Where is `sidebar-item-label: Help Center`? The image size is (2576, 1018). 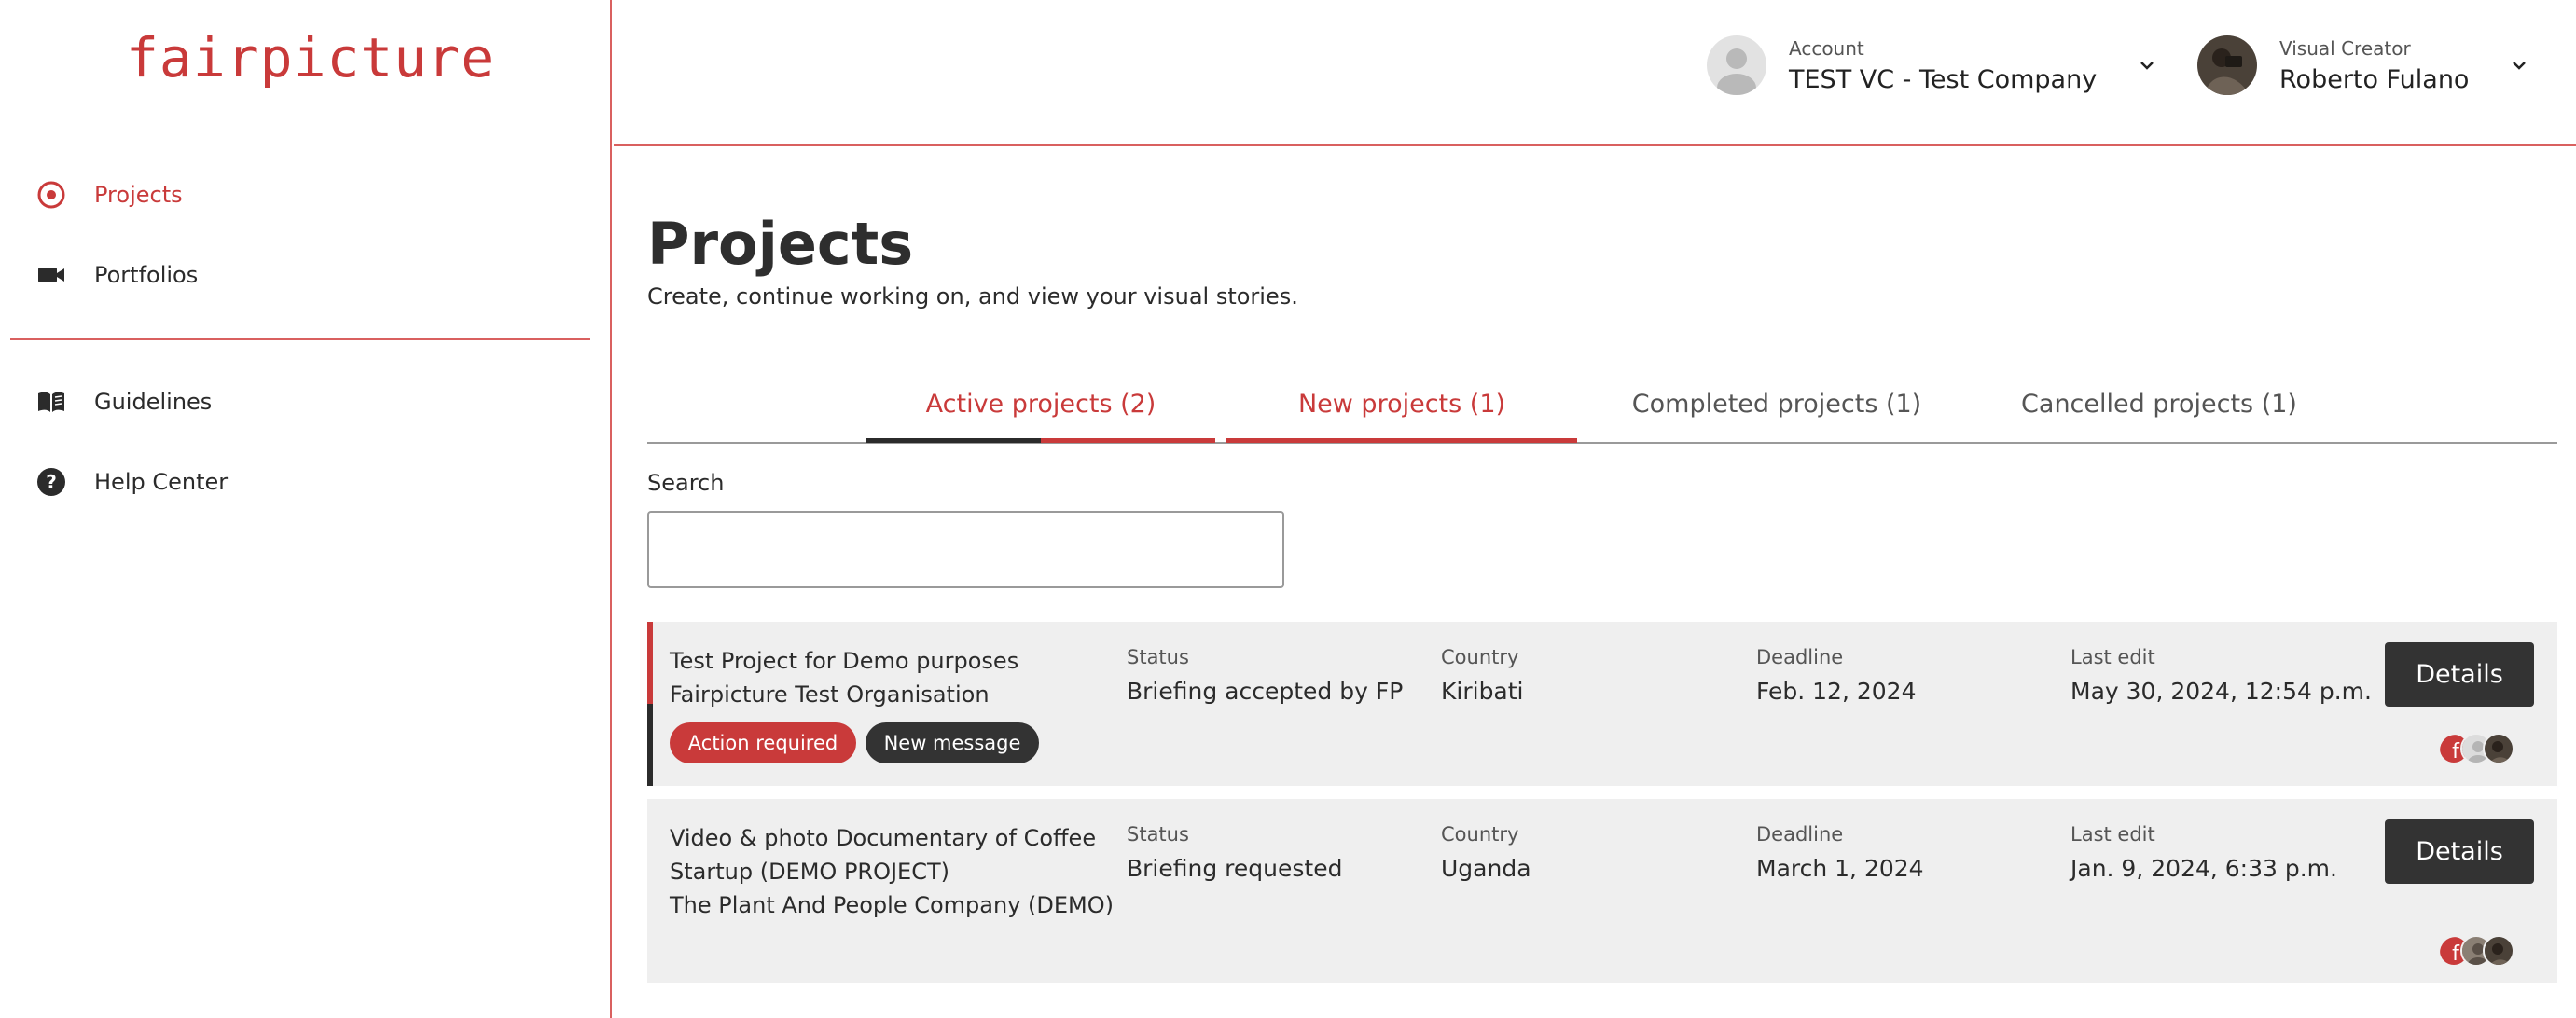
sidebar-item-label: Help Center is located at coordinates (161, 482).